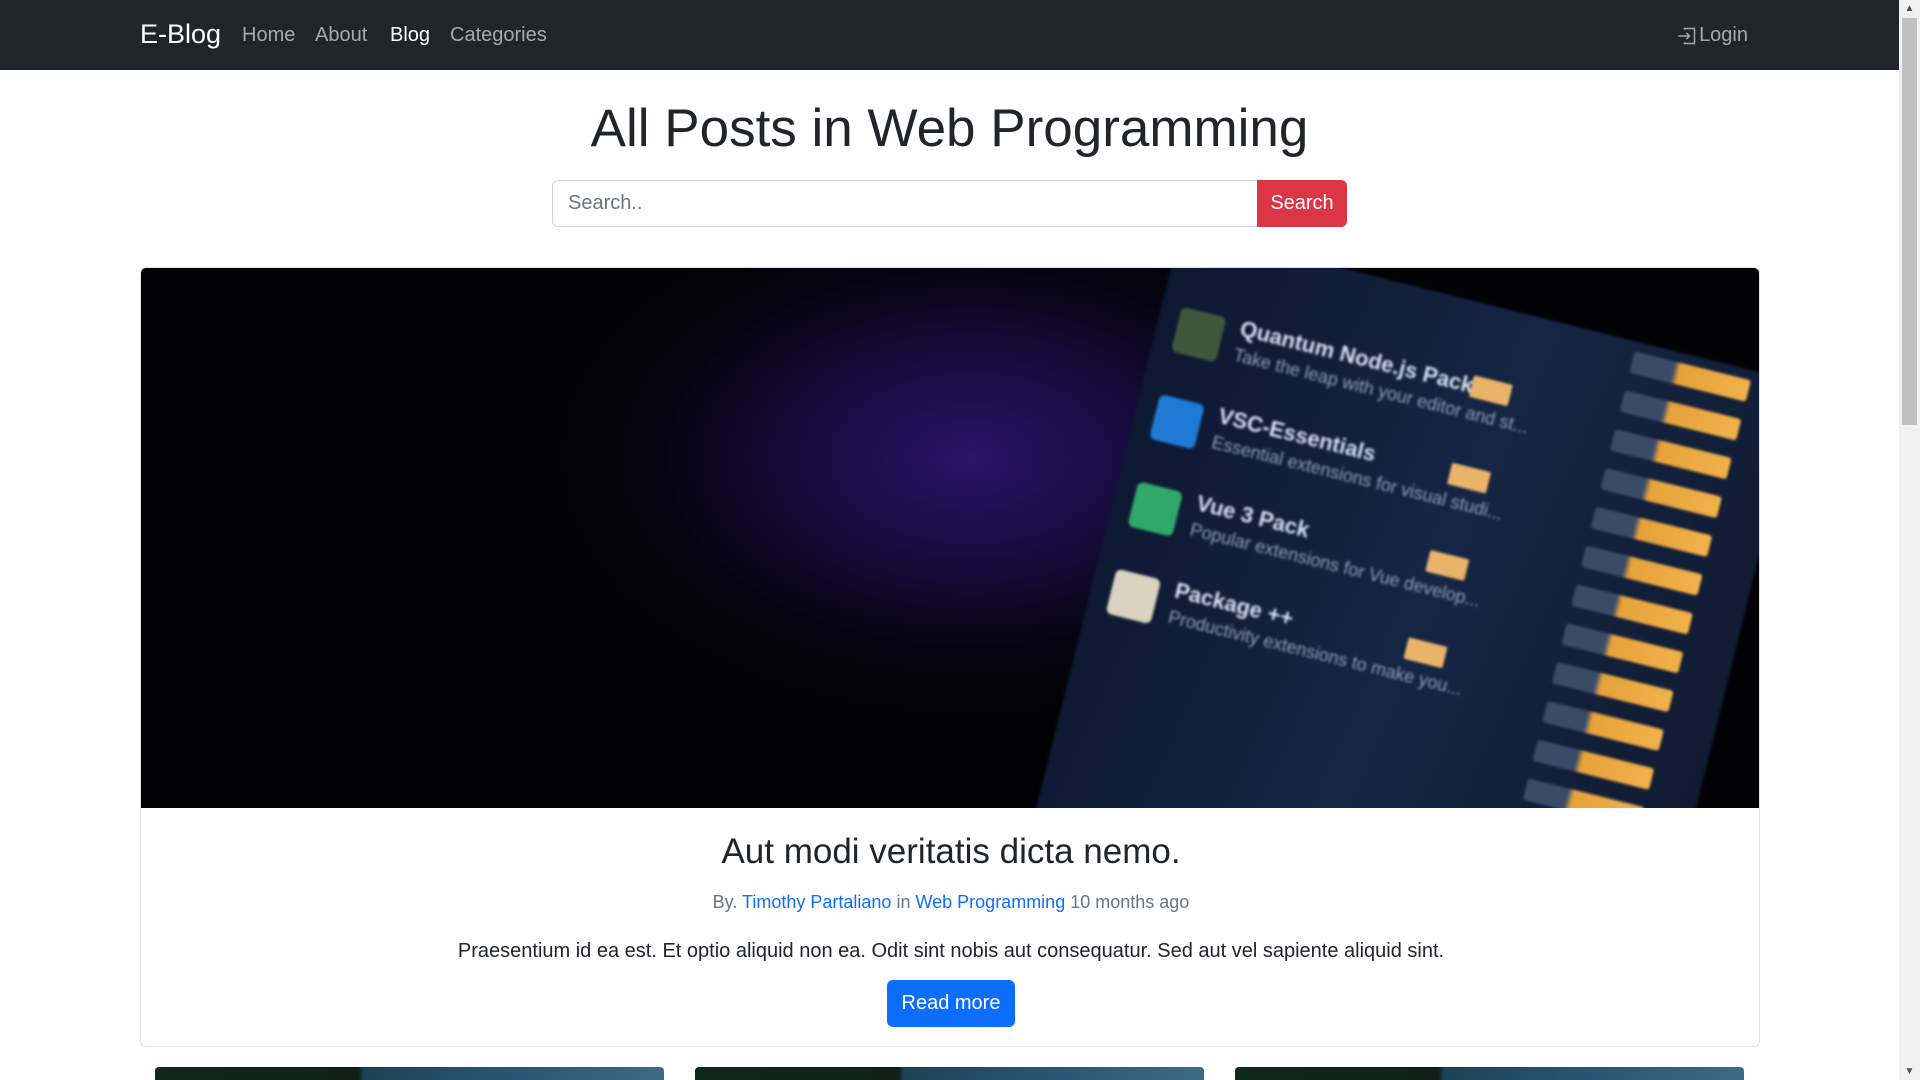 This screenshot has width=1920, height=1080. I want to click on scroll-down-arrow-icon: ▼, so click(1909, 1071).